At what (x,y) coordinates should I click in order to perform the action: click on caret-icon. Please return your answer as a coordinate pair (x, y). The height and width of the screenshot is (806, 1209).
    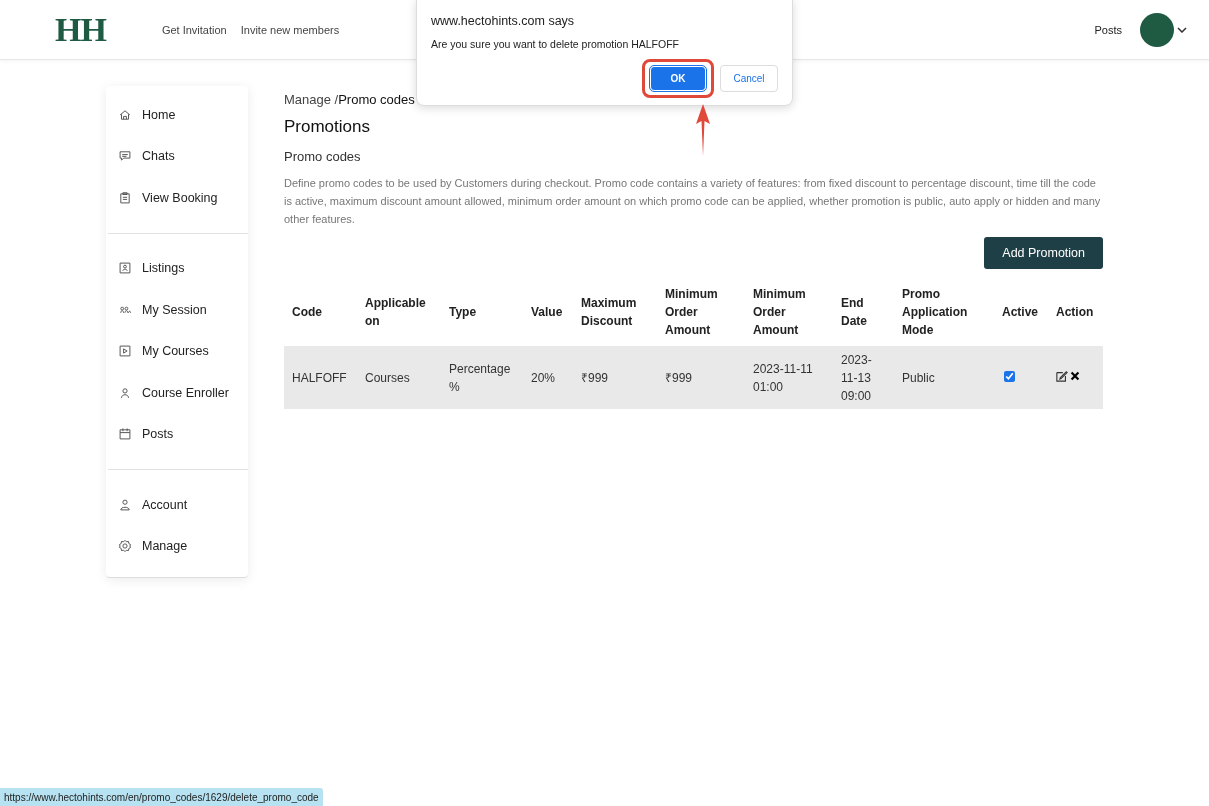
    Looking at the image, I should click on (1182, 29).